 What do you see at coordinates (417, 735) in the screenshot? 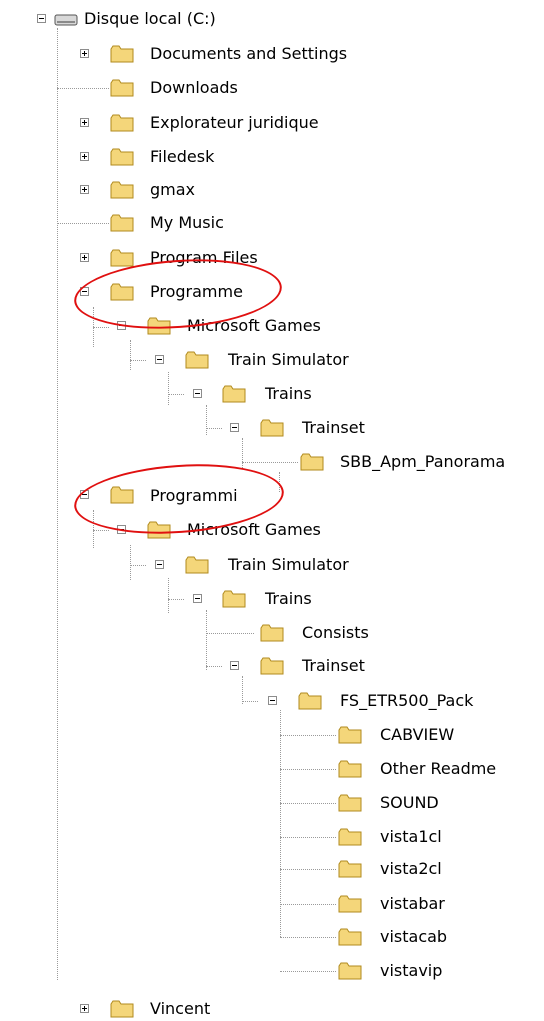
I see `tree-node-label: CABVIEW` at bounding box center [417, 735].